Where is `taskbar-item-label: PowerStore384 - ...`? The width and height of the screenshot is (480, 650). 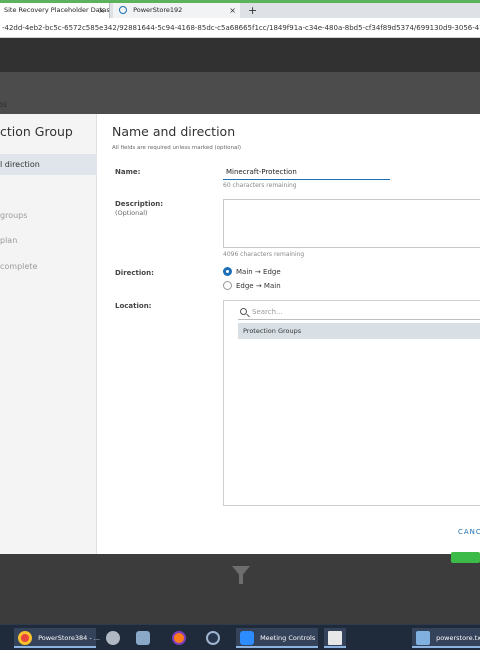 taskbar-item-label: PowerStore384 - ... is located at coordinates (69, 638).